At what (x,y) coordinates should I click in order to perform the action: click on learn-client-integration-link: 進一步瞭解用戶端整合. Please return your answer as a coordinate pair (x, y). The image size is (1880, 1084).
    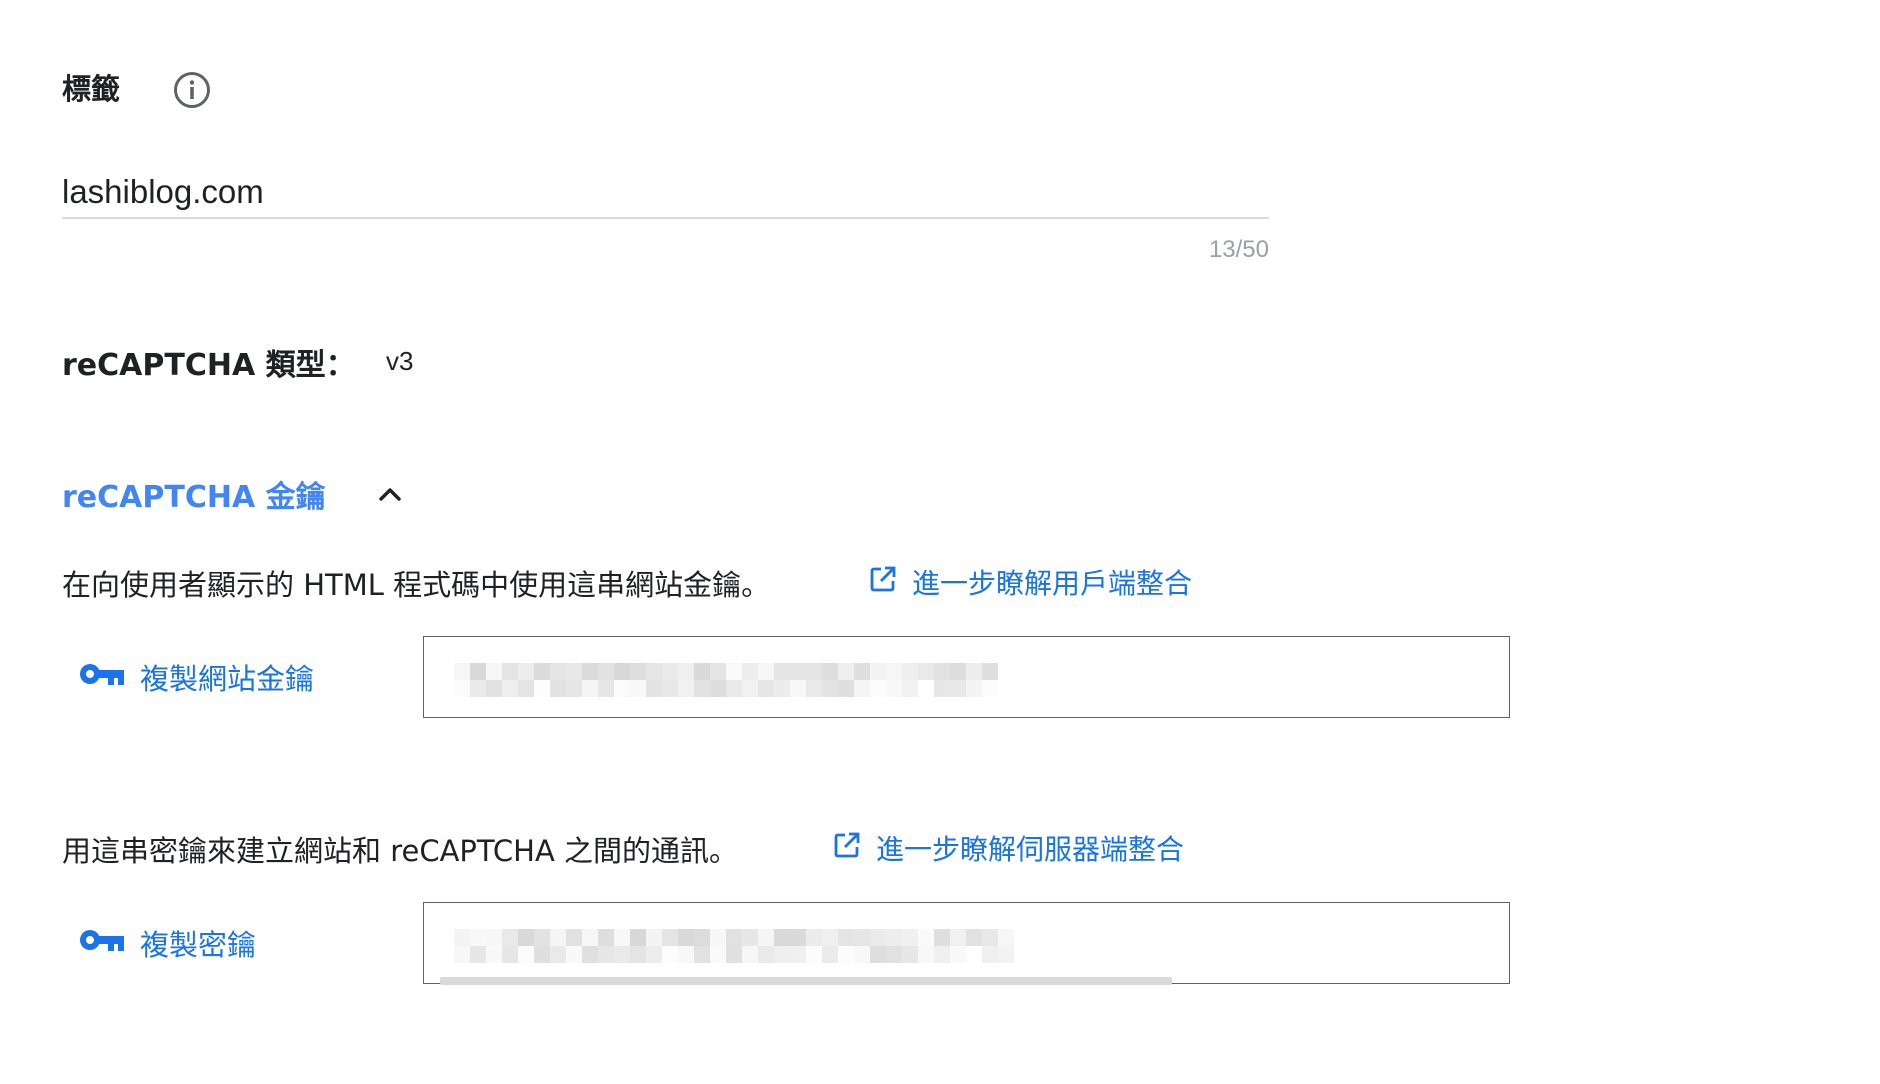
    Looking at the image, I should click on (1030, 582).